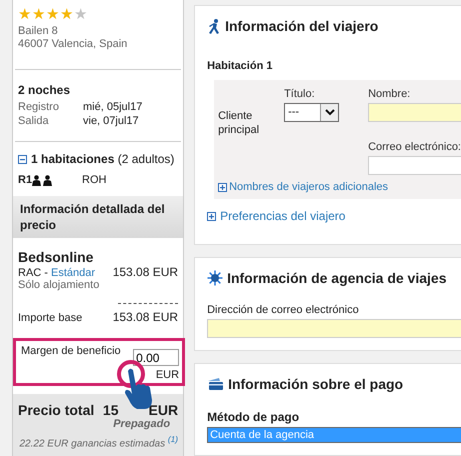  Describe the element at coordinates (141, 424) in the screenshot. I see `payment-status: Prepagado` at that location.